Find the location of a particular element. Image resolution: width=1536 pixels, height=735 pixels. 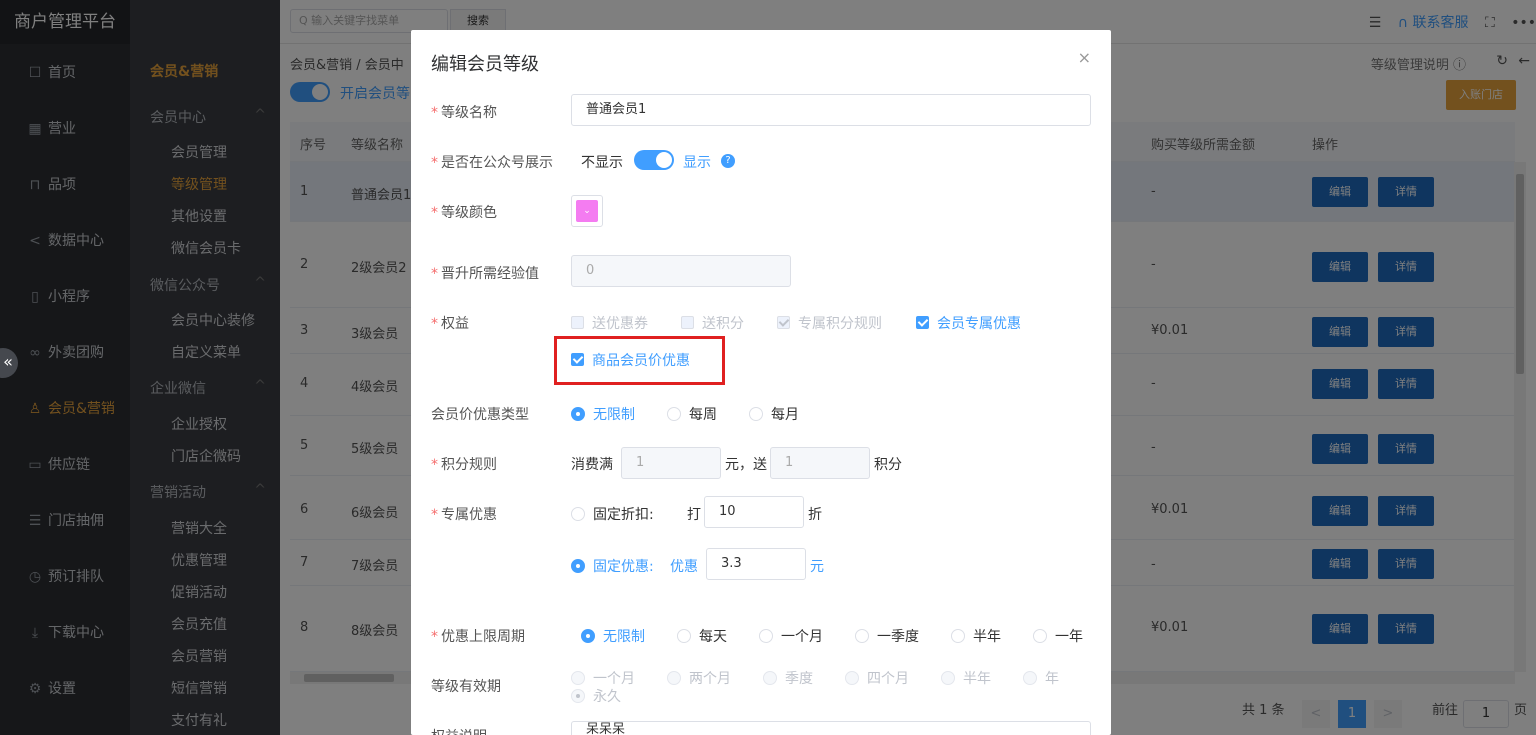

limit-daily-radio: 每天 is located at coordinates (702, 636).